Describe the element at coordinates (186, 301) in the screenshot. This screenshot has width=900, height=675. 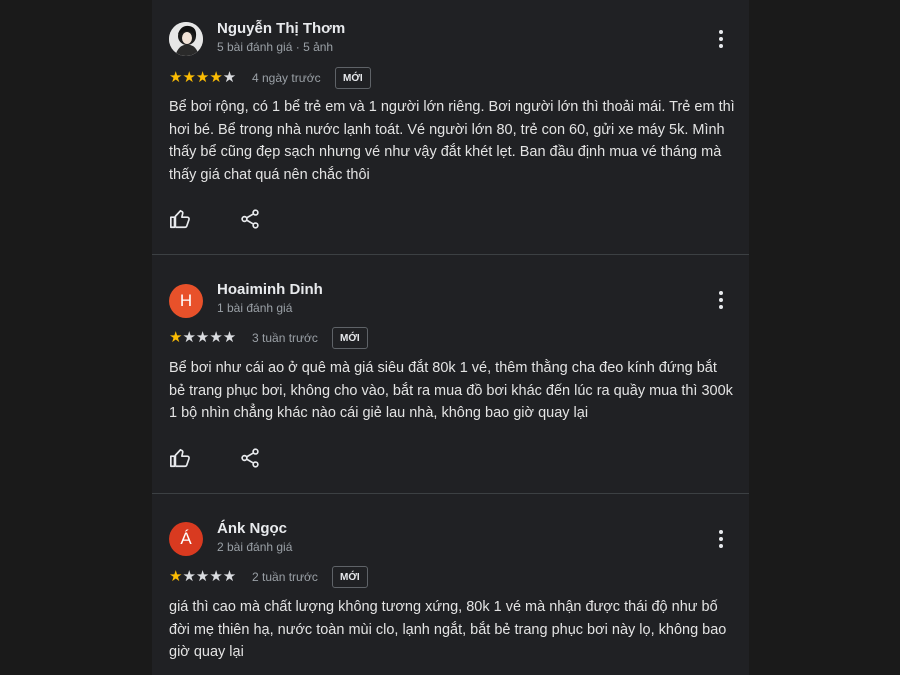
I see `reviewer-avatar: H` at that location.